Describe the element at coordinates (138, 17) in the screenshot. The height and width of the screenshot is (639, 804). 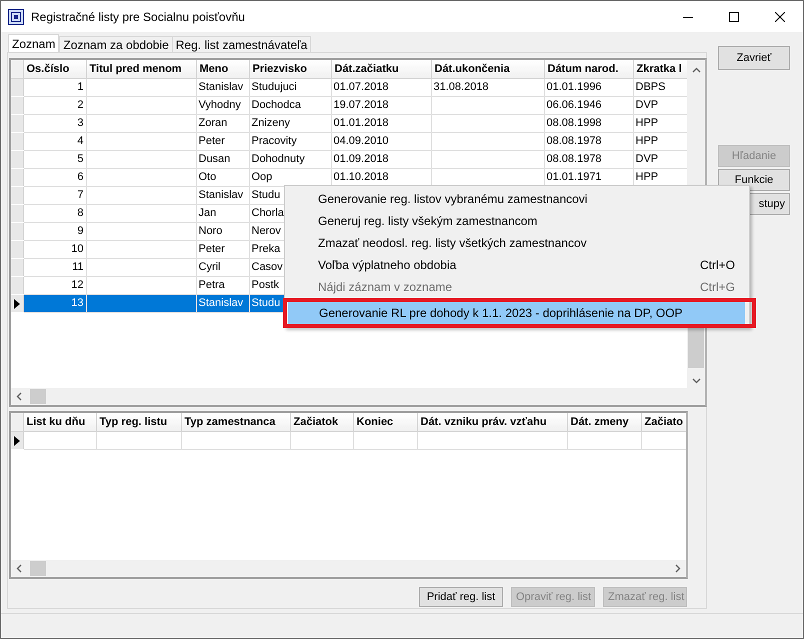
I see `window-title: Registračné listy pre Socialnu poisťovňu` at that location.